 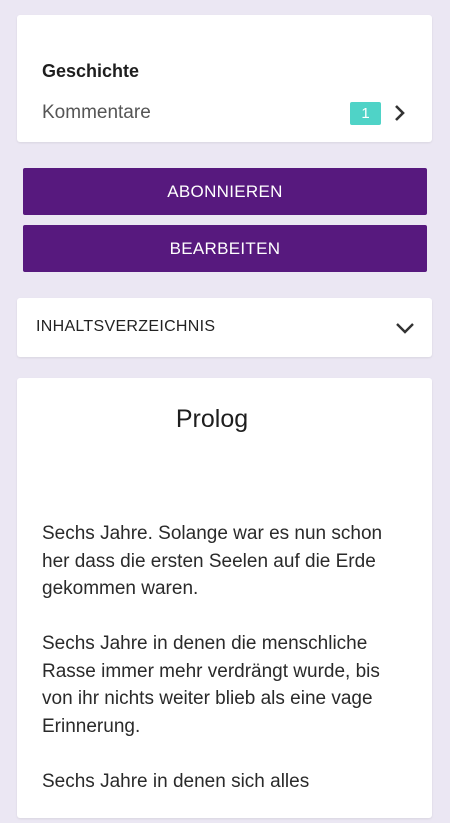 What do you see at coordinates (224, 78) in the screenshot?
I see `story-card: Geschichte Kommentare 1` at bounding box center [224, 78].